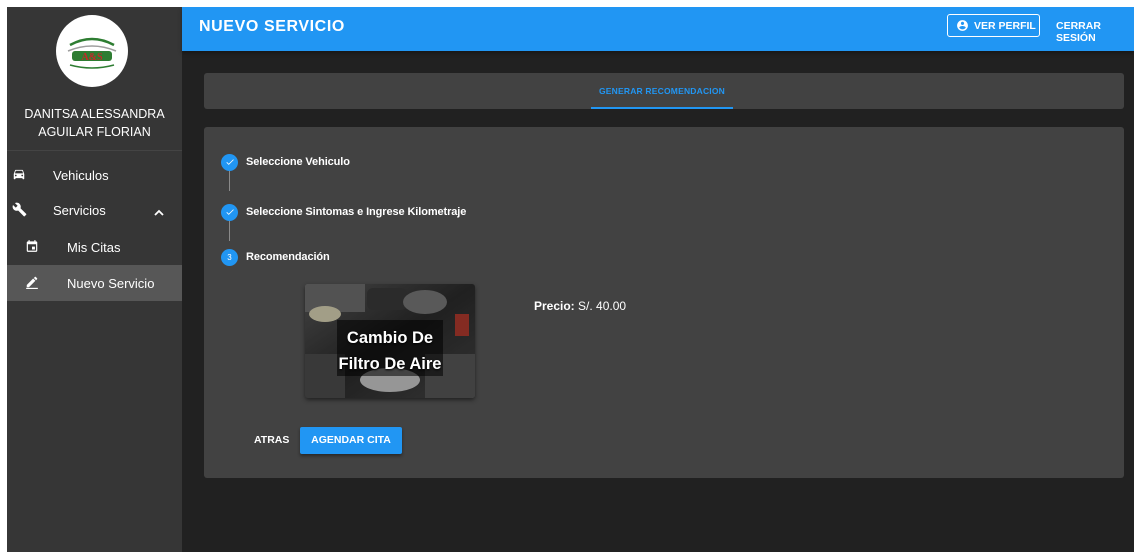 This screenshot has height=552, width=1141. I want to click on tab-generar-recomendacion: GENERAR RECOMENDACION, so click(662, 91).